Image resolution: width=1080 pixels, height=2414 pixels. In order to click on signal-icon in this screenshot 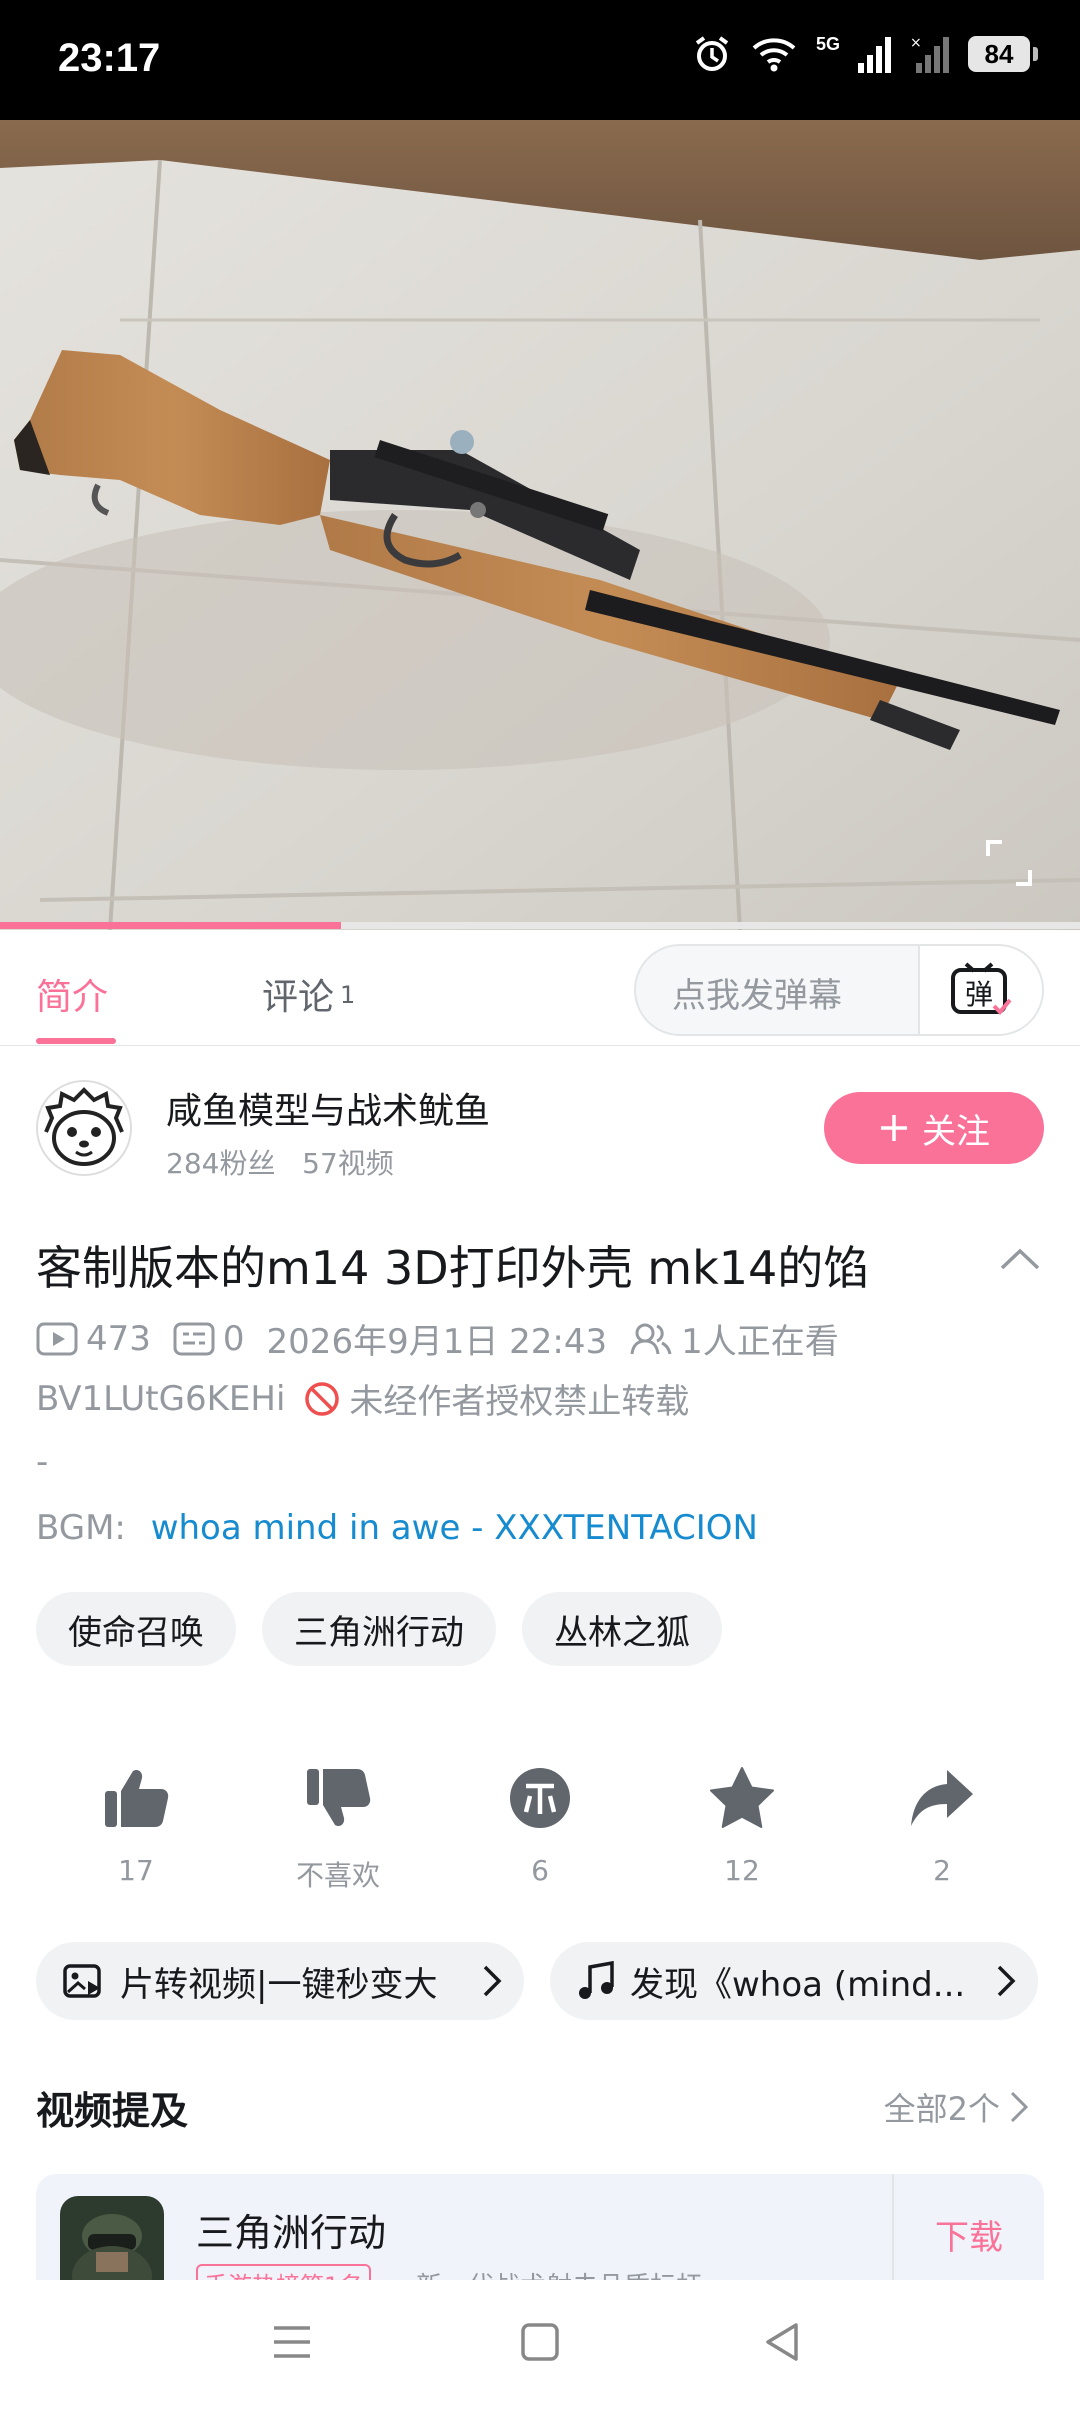, I will do `click(874, 55)`.